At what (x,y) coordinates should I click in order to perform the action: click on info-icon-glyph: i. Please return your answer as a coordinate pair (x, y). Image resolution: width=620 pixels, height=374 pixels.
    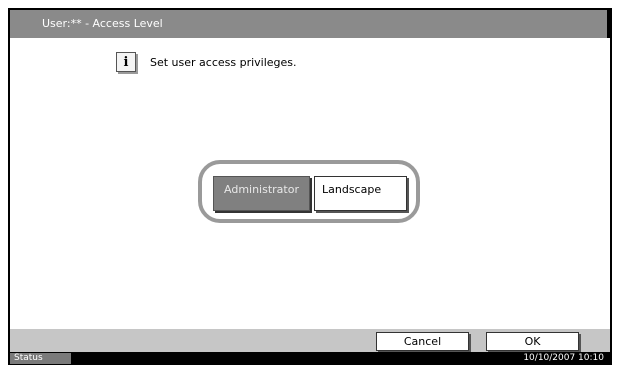
    Looking at the image, I should click on (126, 62).